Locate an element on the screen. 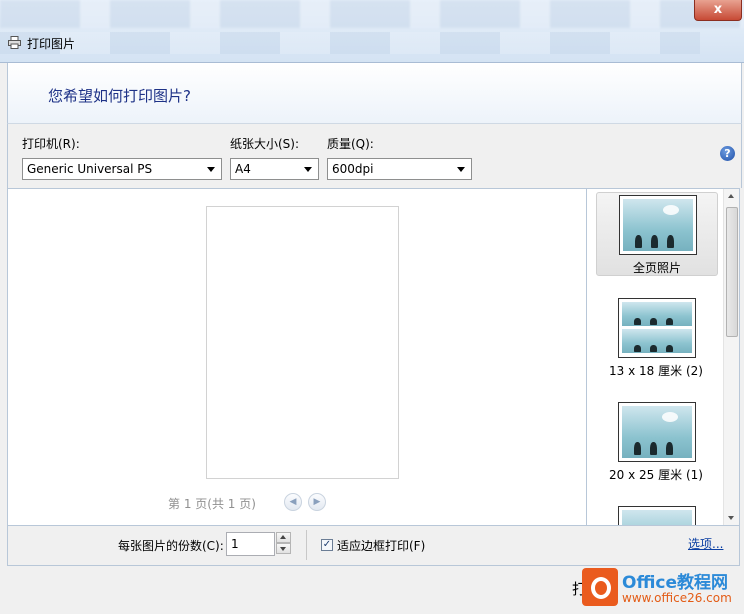 This screenshot has height=614, width=744. title-bar: x 打印图片 is located at coordinates (372, 31).